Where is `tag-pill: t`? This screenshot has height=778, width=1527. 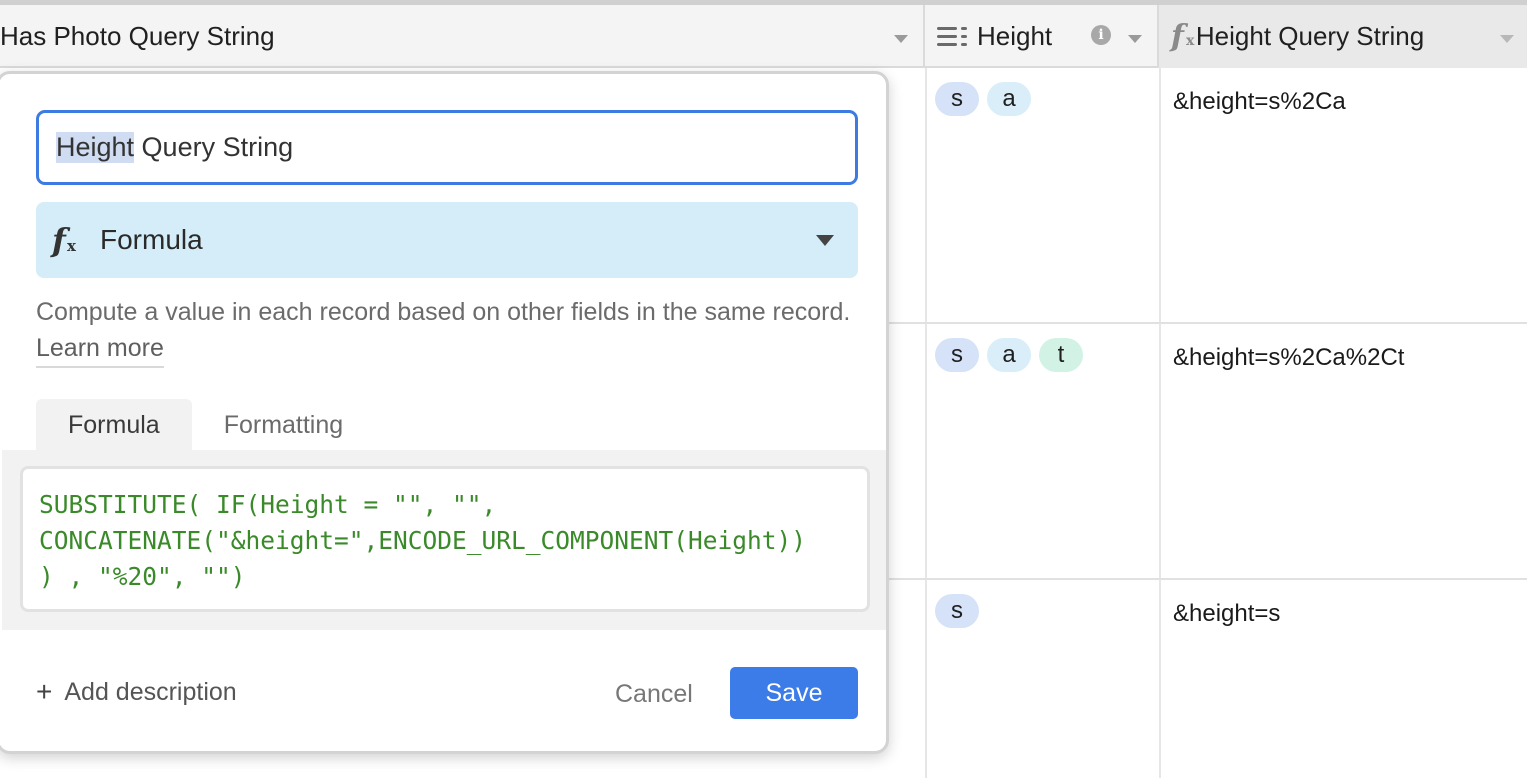 tag-pill: t is located at coordinates (1061, 355).